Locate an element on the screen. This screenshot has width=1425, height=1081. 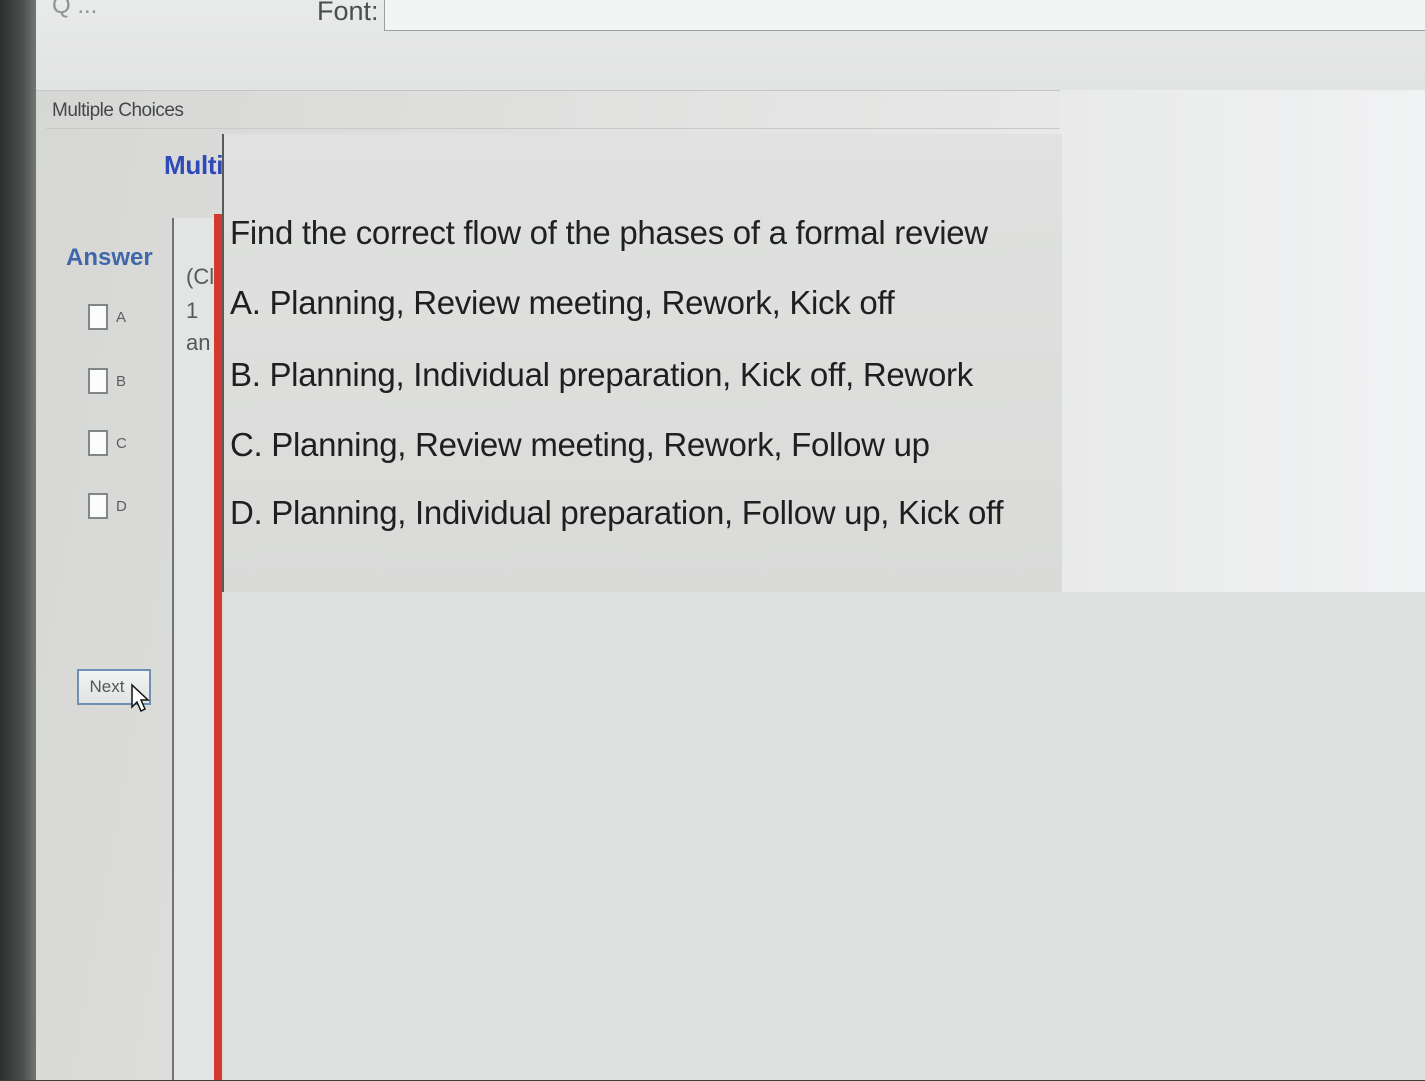
font-input is located at coordinates (904, 15).